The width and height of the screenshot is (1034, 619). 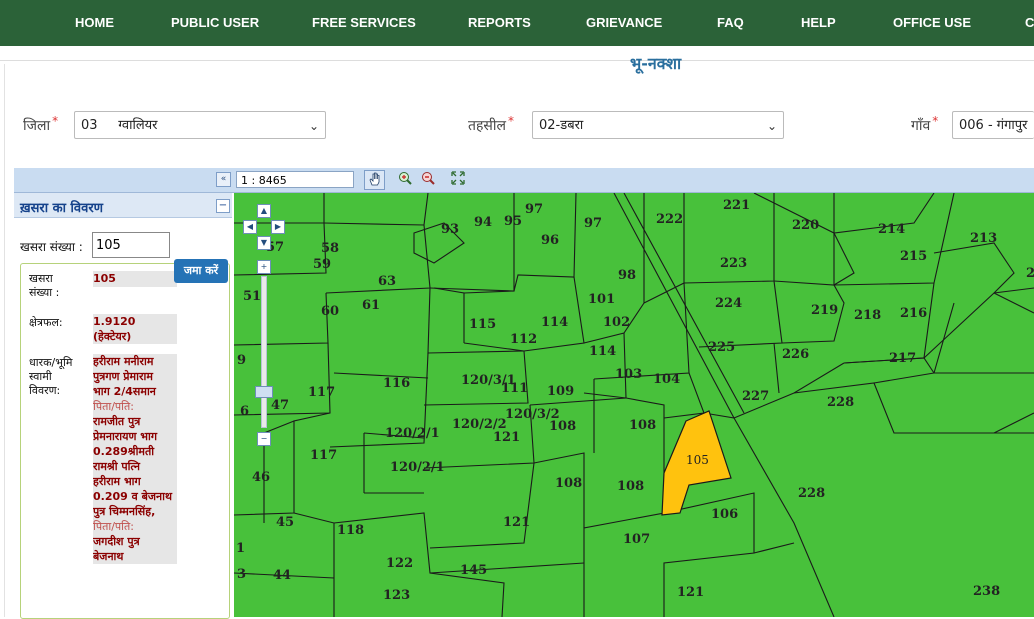 I want to click on nav-more: C, so click(x=1029, y=23).